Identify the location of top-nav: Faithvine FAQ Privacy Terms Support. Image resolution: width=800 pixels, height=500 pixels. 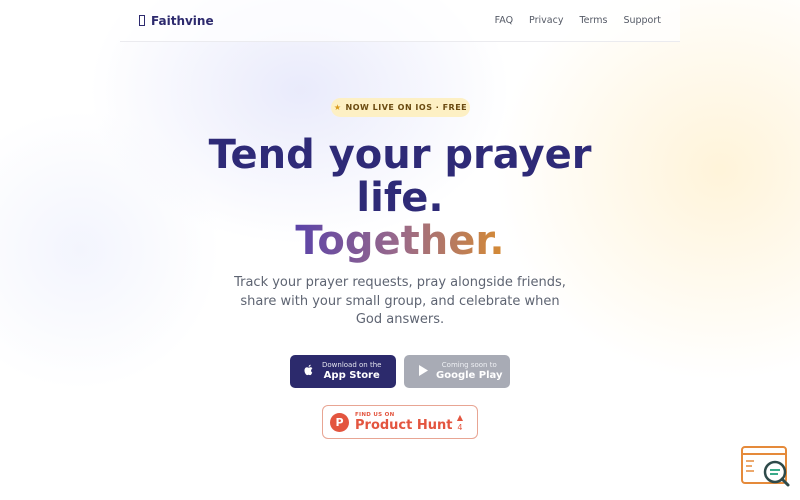
(400, 21).